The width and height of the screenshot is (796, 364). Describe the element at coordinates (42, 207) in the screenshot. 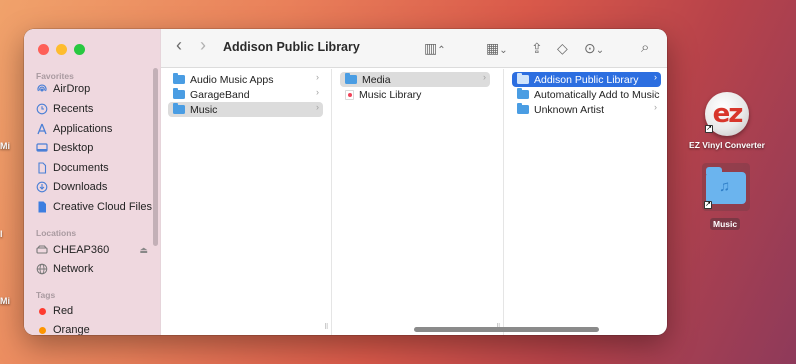

I see `file-icon` at that location.